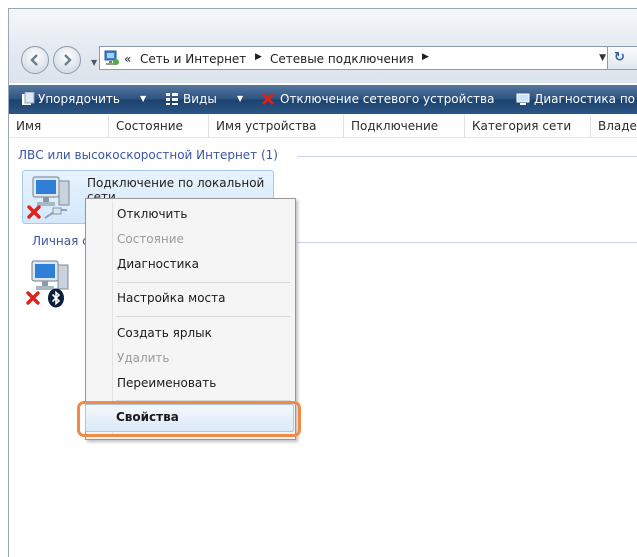  Describe the element at coordinates (149, 126) in the screenshot. I see `column-header-status: Состояние` at that location.